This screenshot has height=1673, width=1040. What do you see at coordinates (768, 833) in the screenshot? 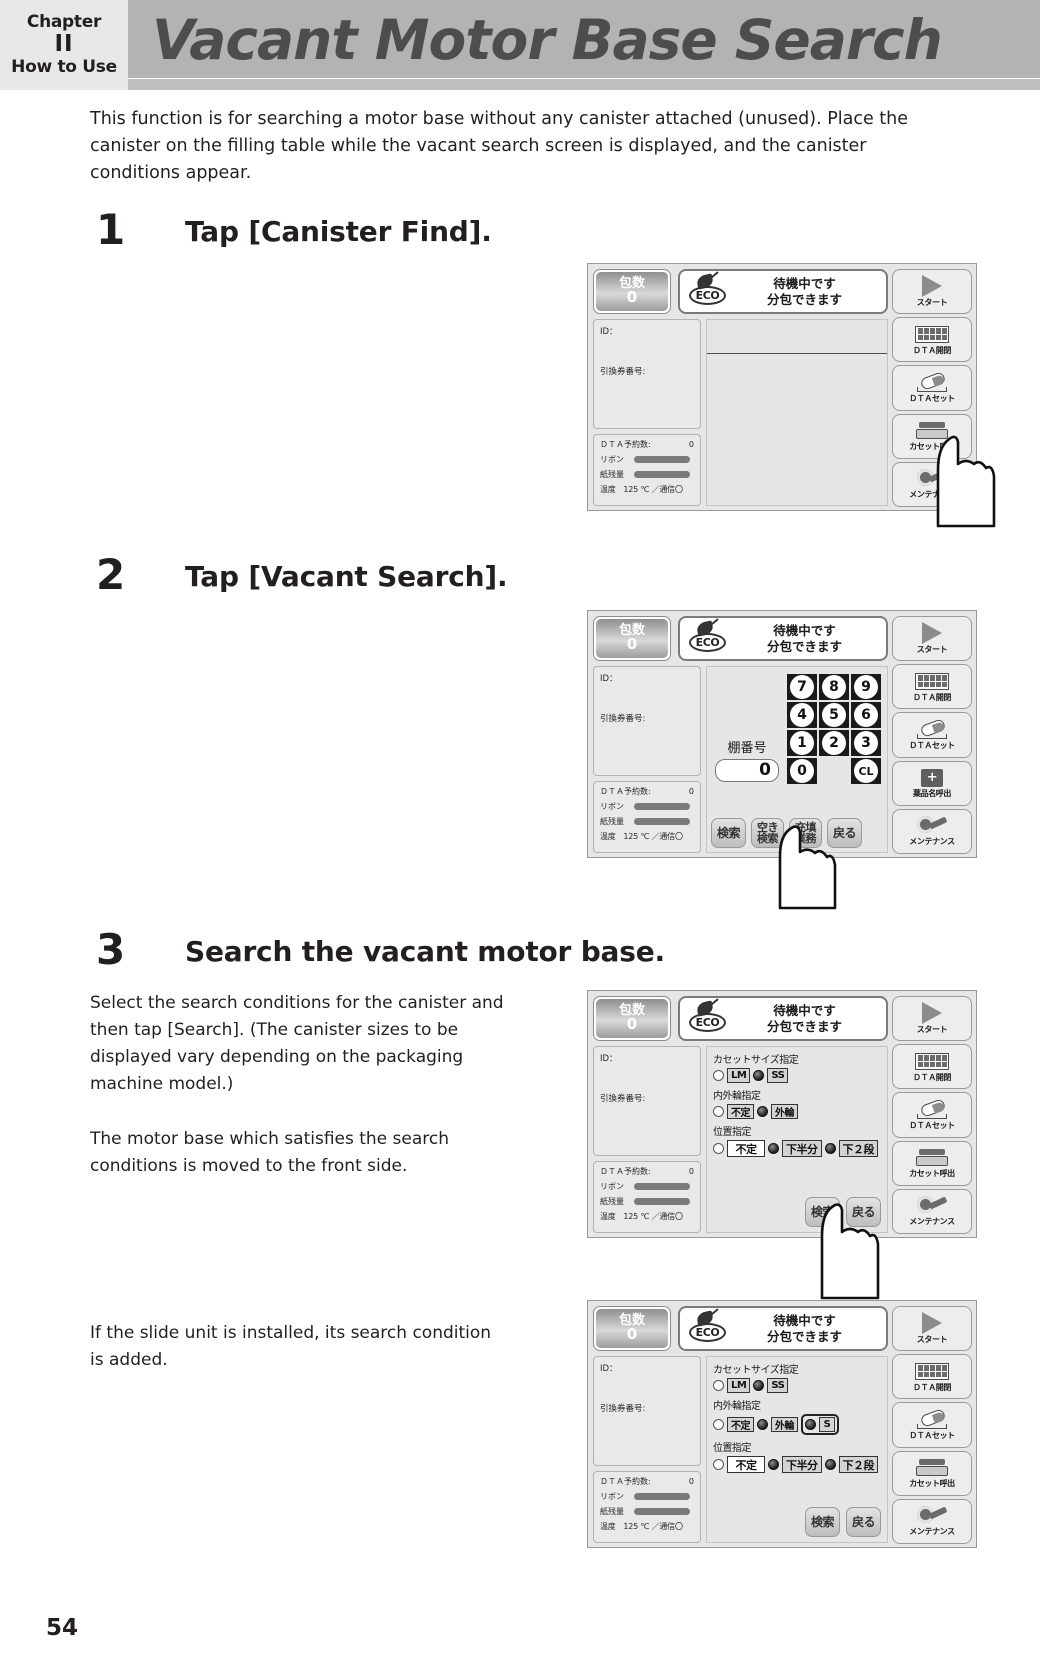
I see `vacant-search-button: 空き 検索` at bounding box center [768, 833].